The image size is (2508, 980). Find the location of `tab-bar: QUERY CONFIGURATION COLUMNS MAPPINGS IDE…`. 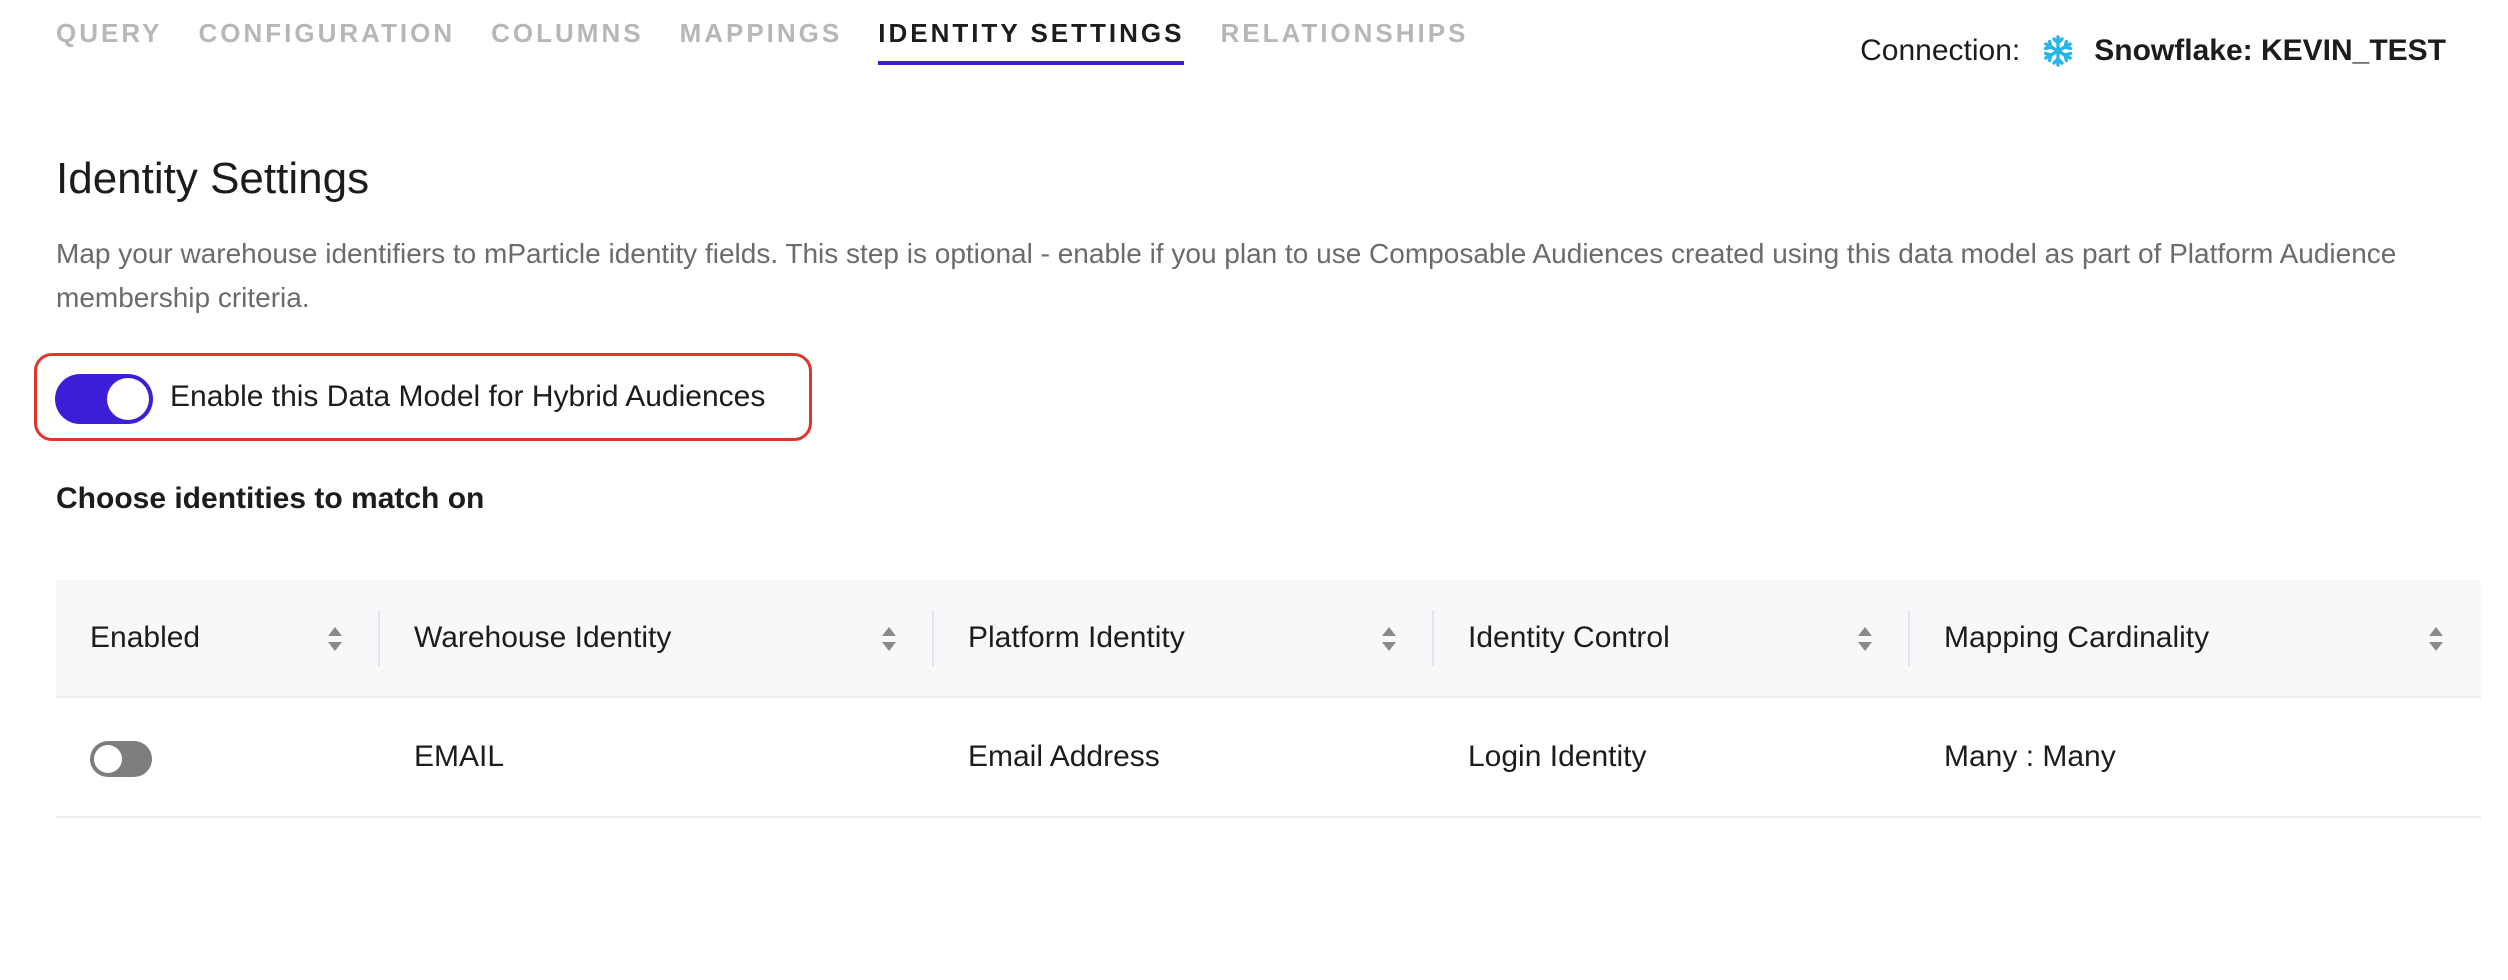

tab-bar: QUERY CONFIGURATION COLUMNS MAPPINGS IDE… is located at coordinates (780, 41).